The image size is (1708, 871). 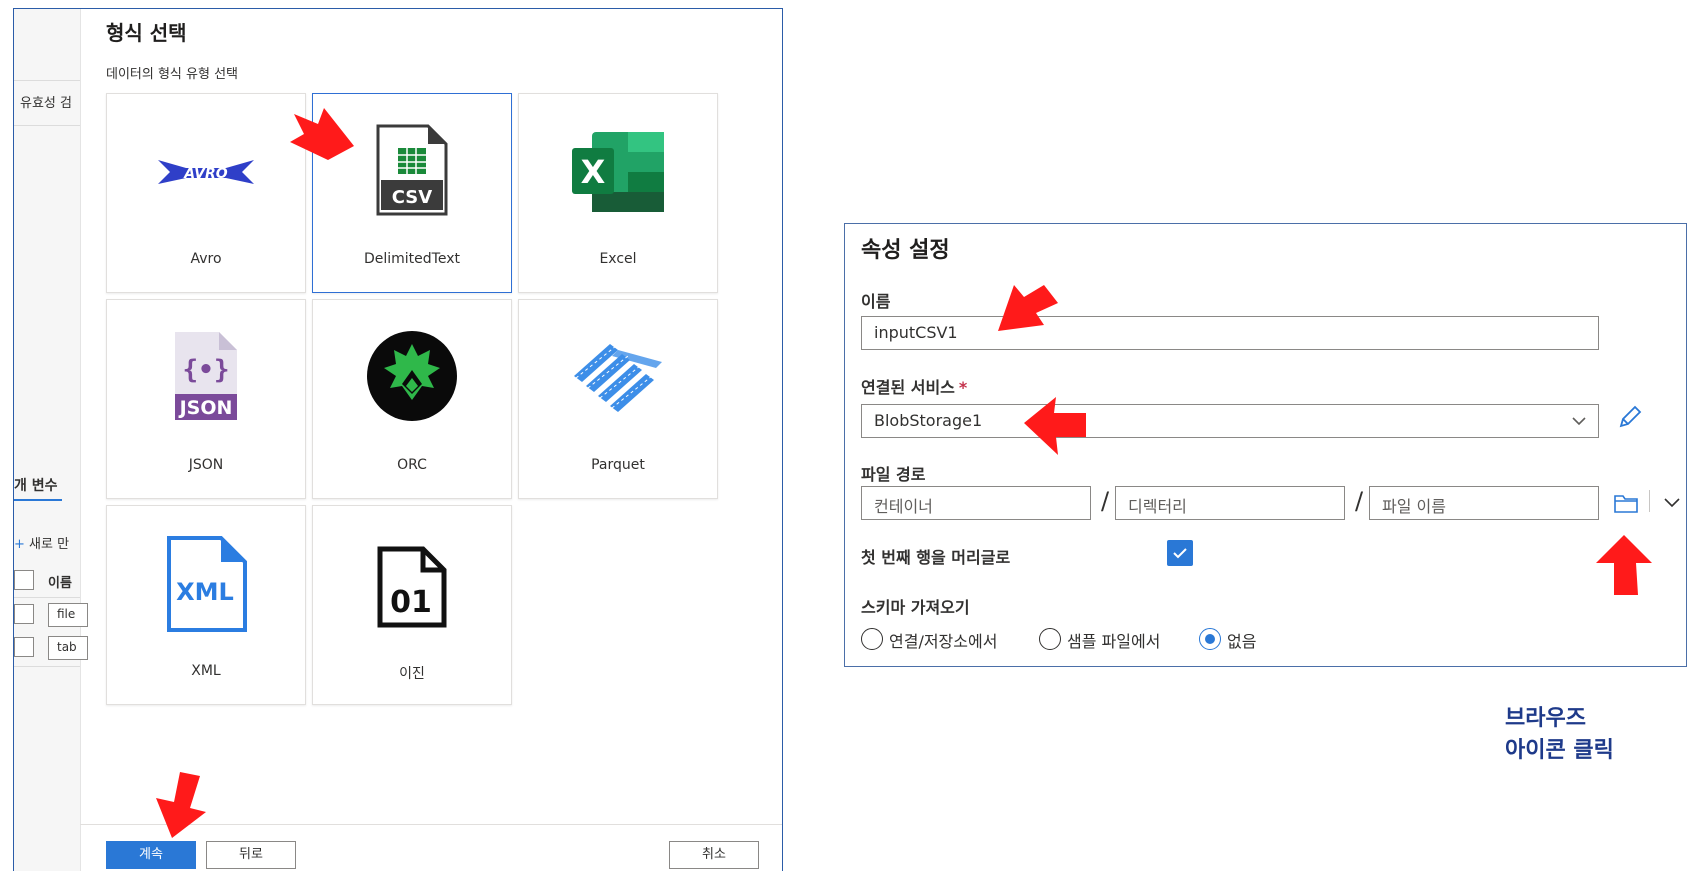 I want to click on parameters-tab-underline, so click(x=38, y=500).